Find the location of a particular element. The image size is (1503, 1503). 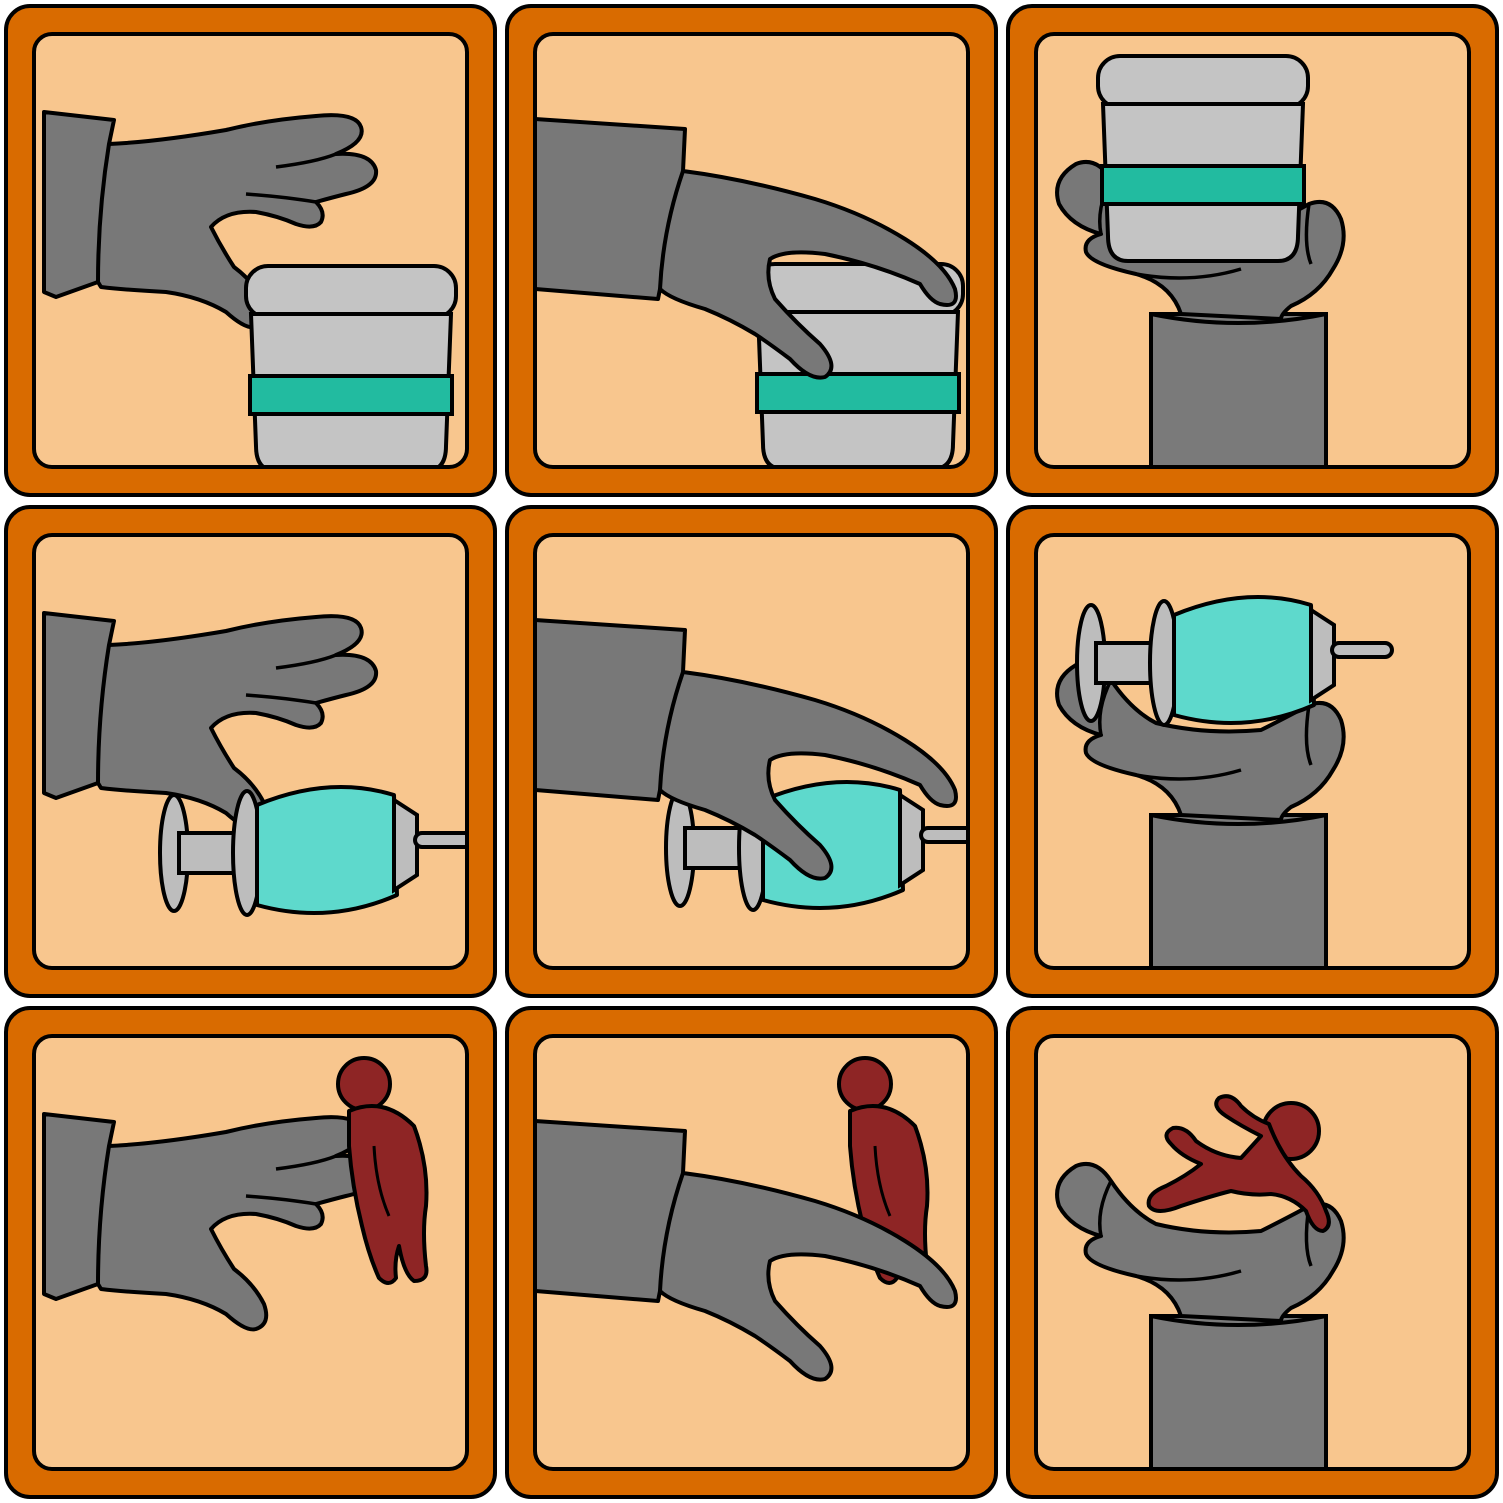

comic-panel-r1c1 is located at coordinates (250, 250).